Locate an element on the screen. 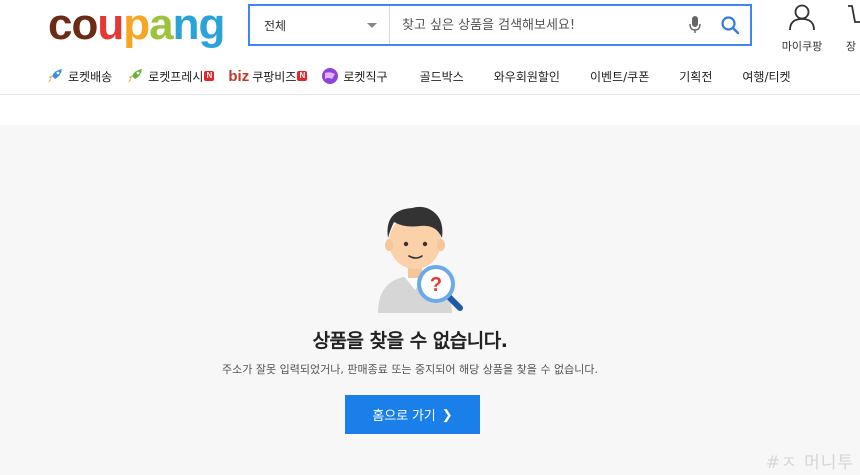 The height and width of the screenshot is (475, 860). mic-icon is located at coordinates (695, 25).